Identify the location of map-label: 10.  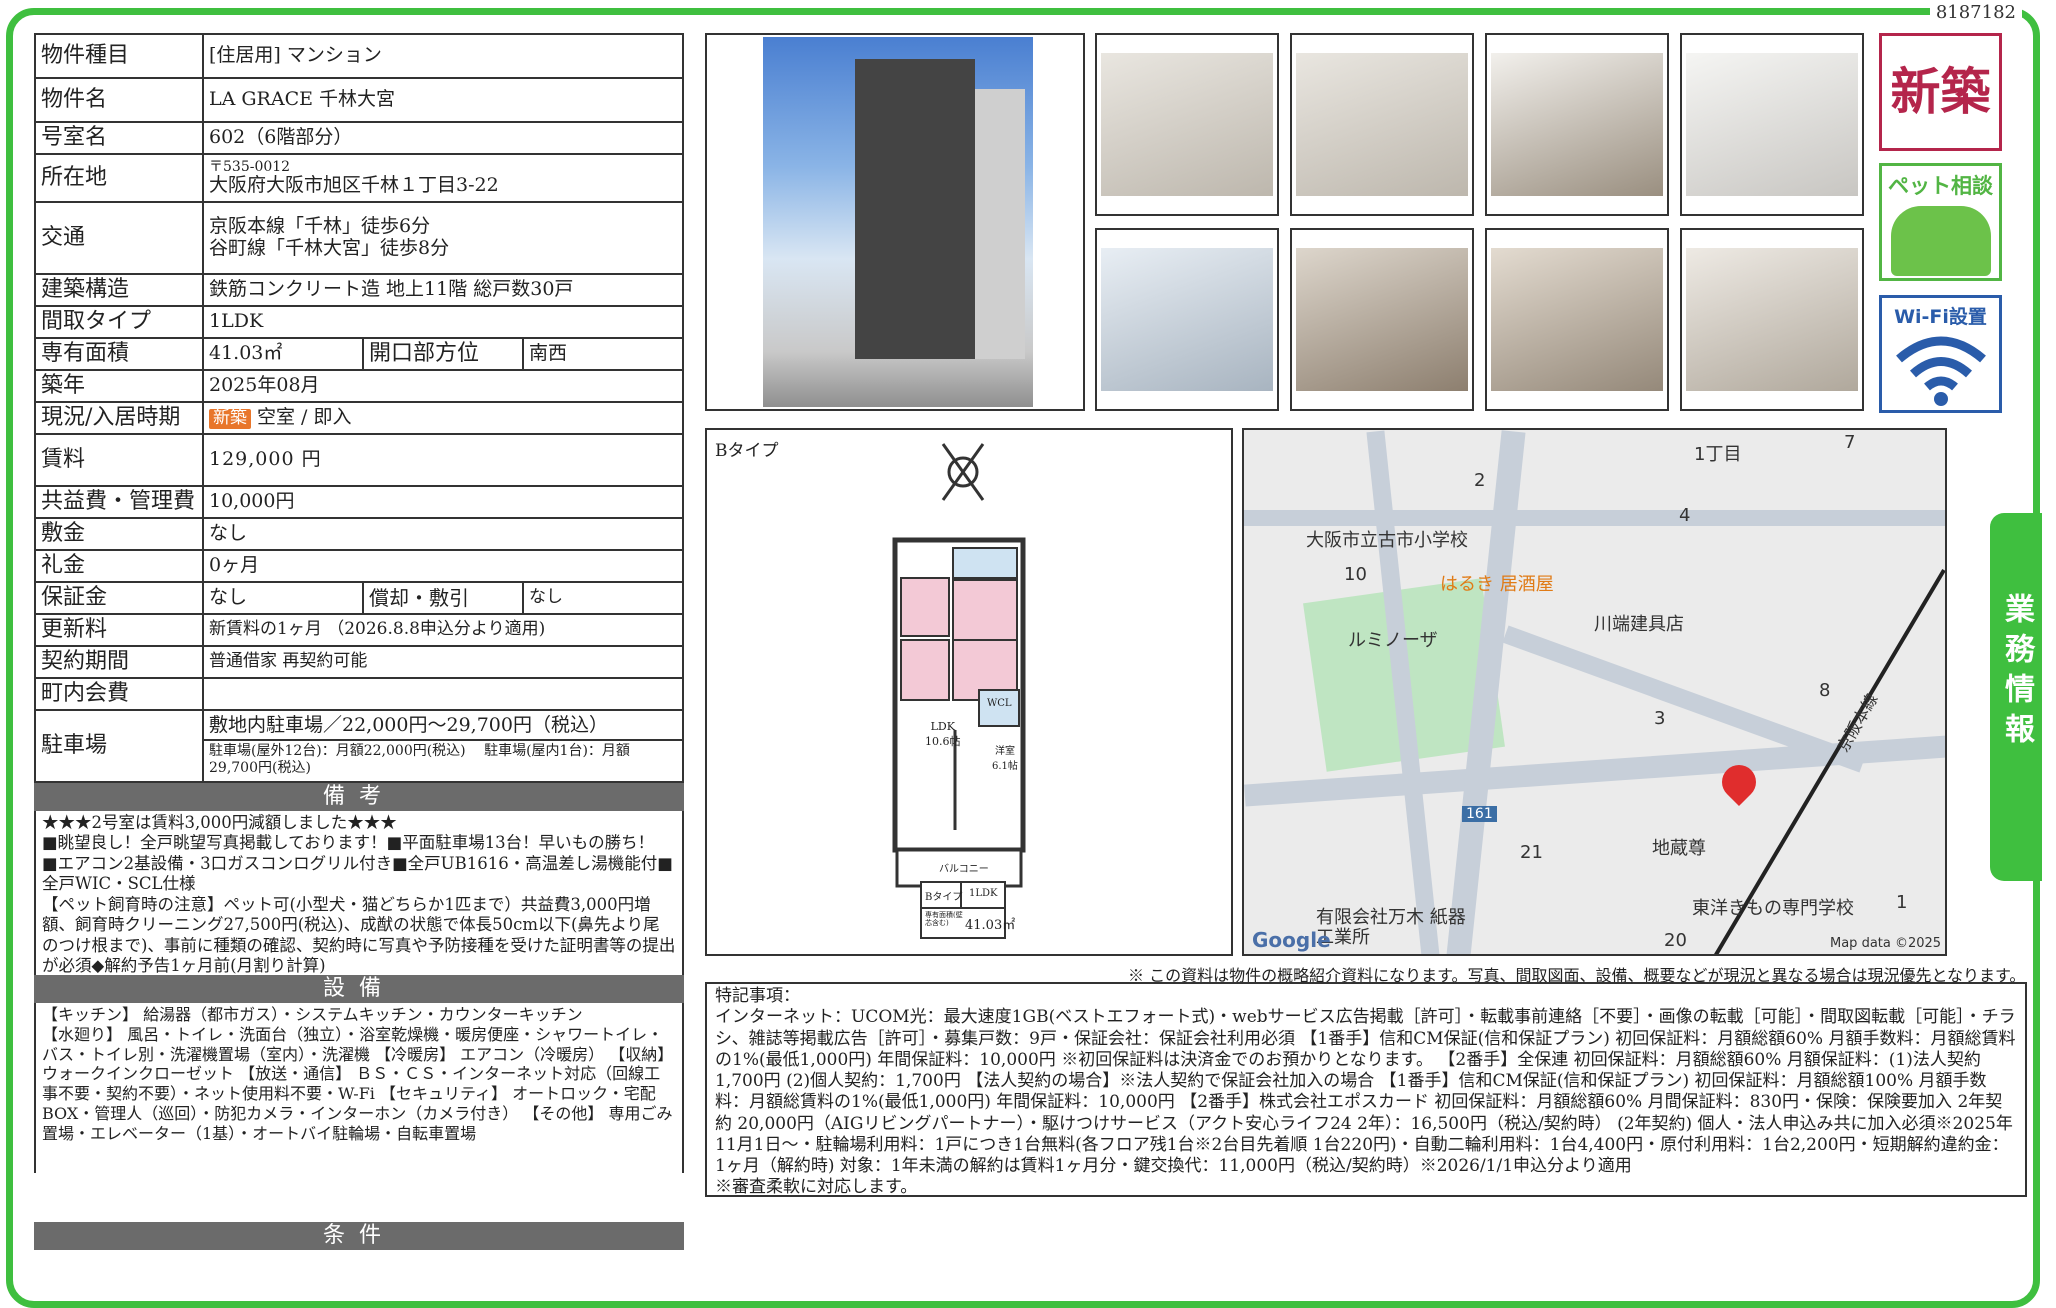
(1355, 574).